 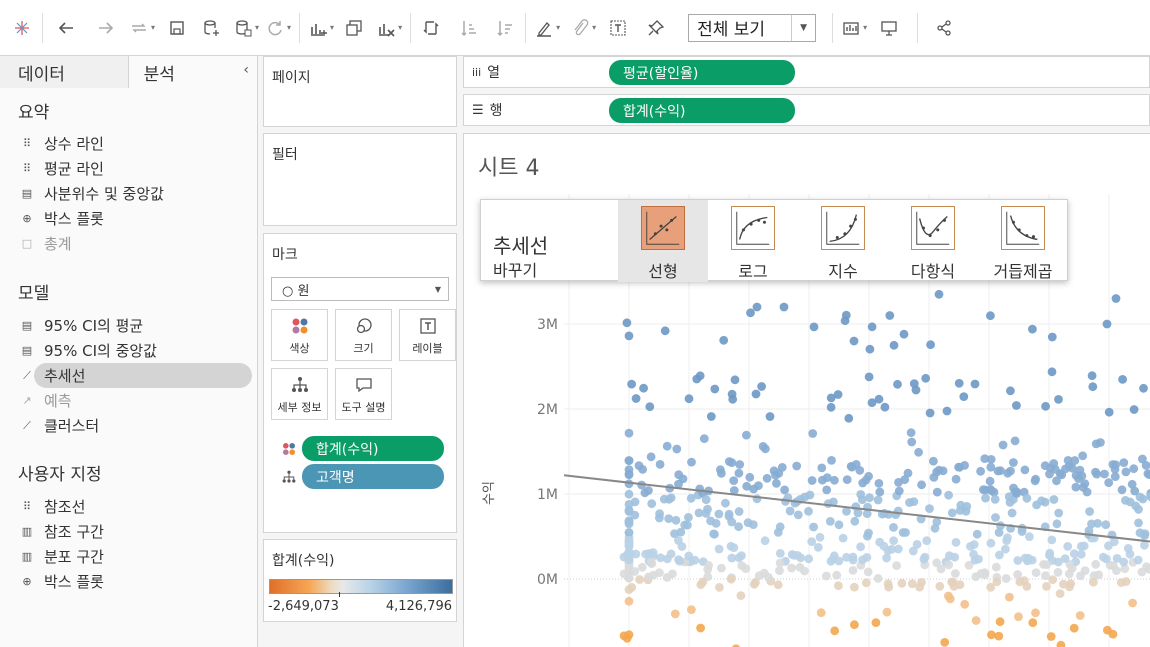 I want to click on detail-field-pill: 고객명, so click(x=373, y=476).